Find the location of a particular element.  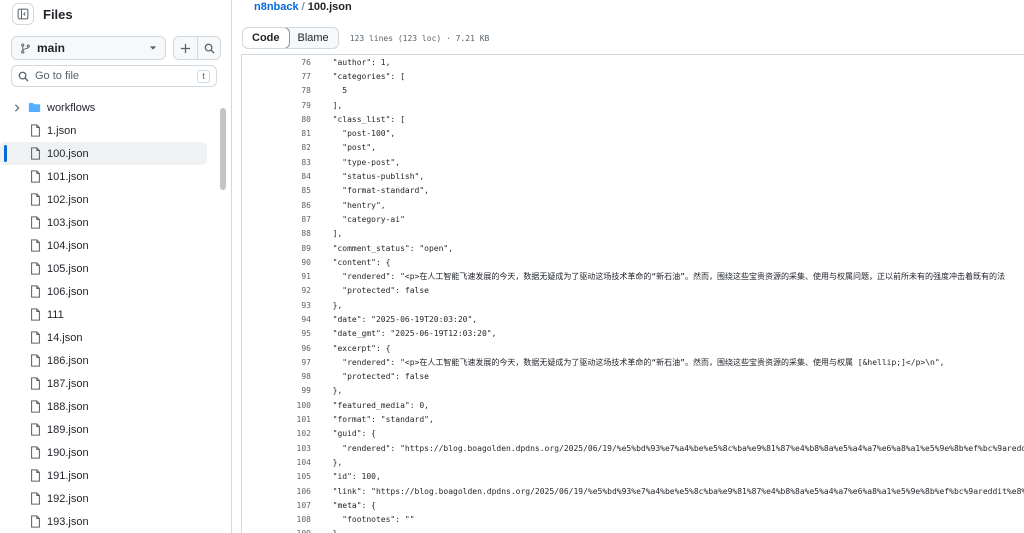

line-number: 85 is located at coordinates (276, 190).